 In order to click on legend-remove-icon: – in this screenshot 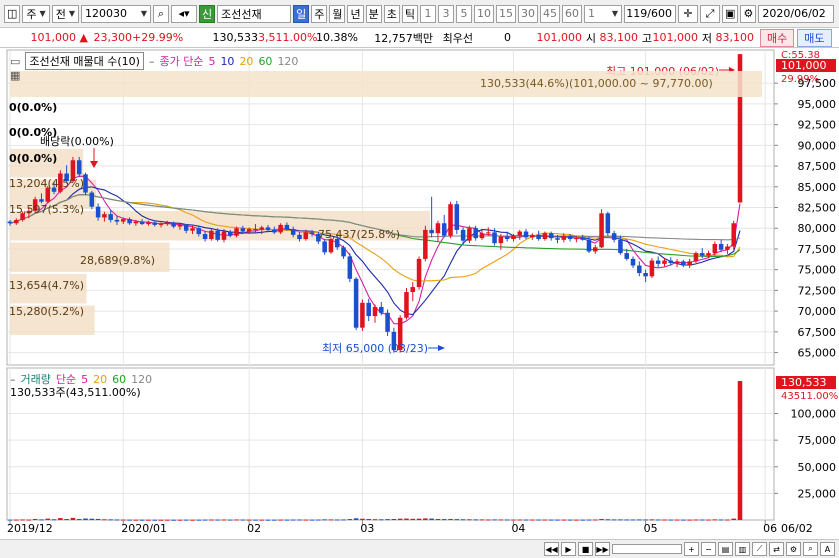, I will do `click(152, 61)`.